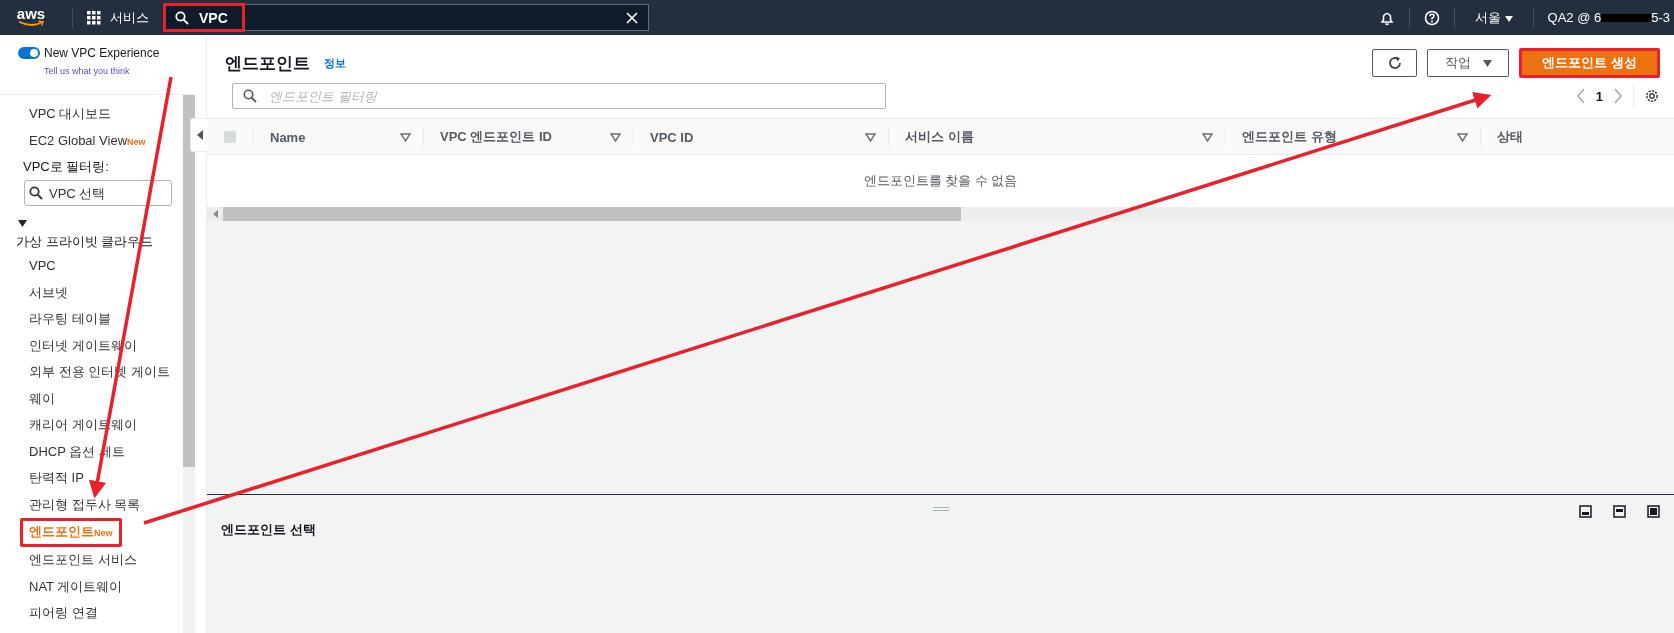  What do you see at coordinates (31, 17) in the screenshot?
I see `logo: aws` at bounding box center [31, 17].